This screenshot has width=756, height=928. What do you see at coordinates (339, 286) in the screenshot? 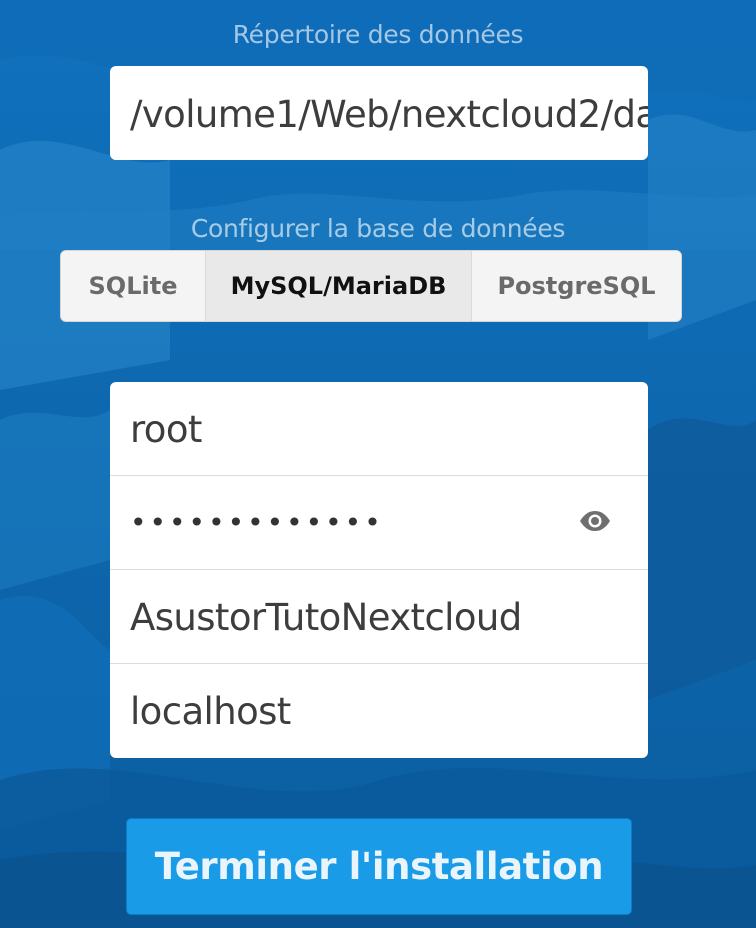
I see `tab-mysql-mariadb: MySQL/MariaDB` at bounding box center [339, 286].